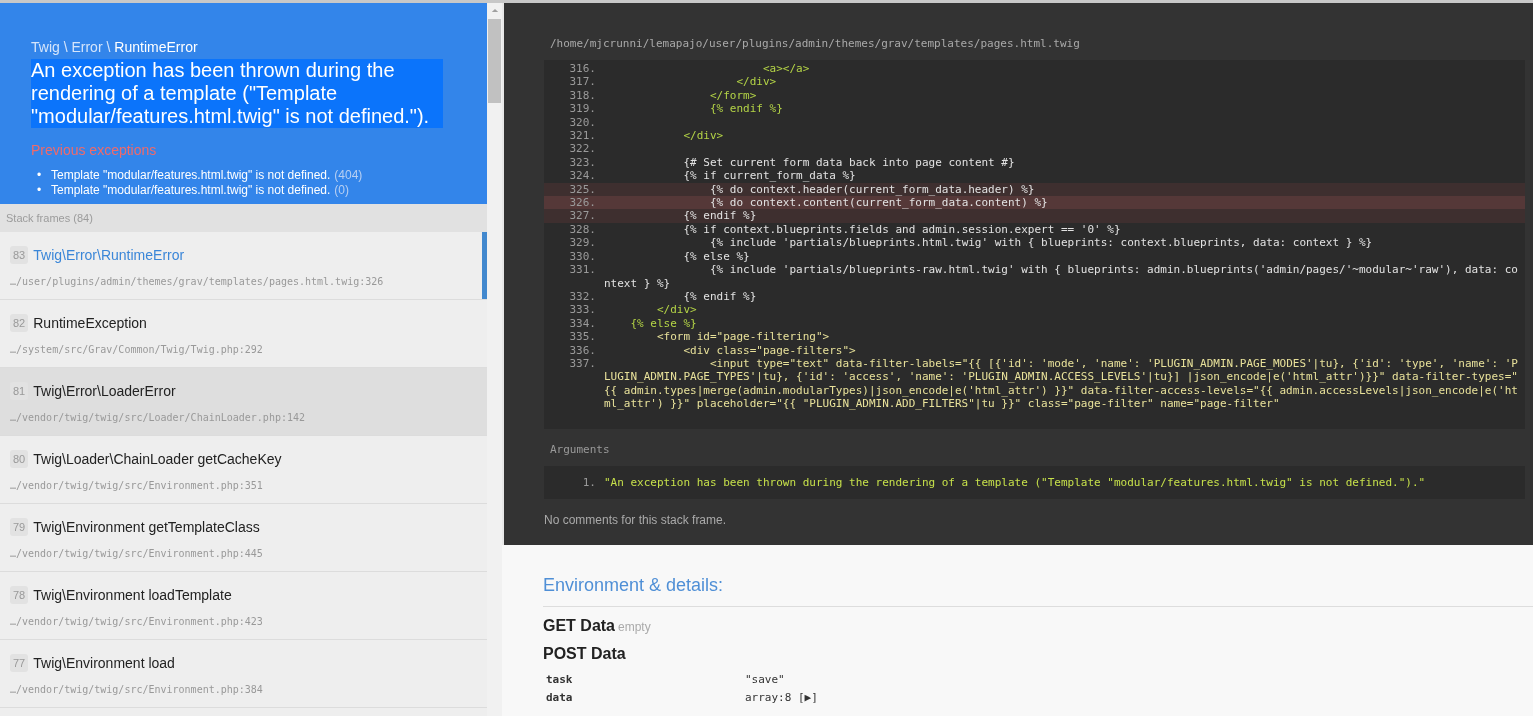 The height and width of the screenshot is (716, 1533). I want to click on frame-class: Twig\Loader\ChainLoader getCacheKey, so click(157, 459).